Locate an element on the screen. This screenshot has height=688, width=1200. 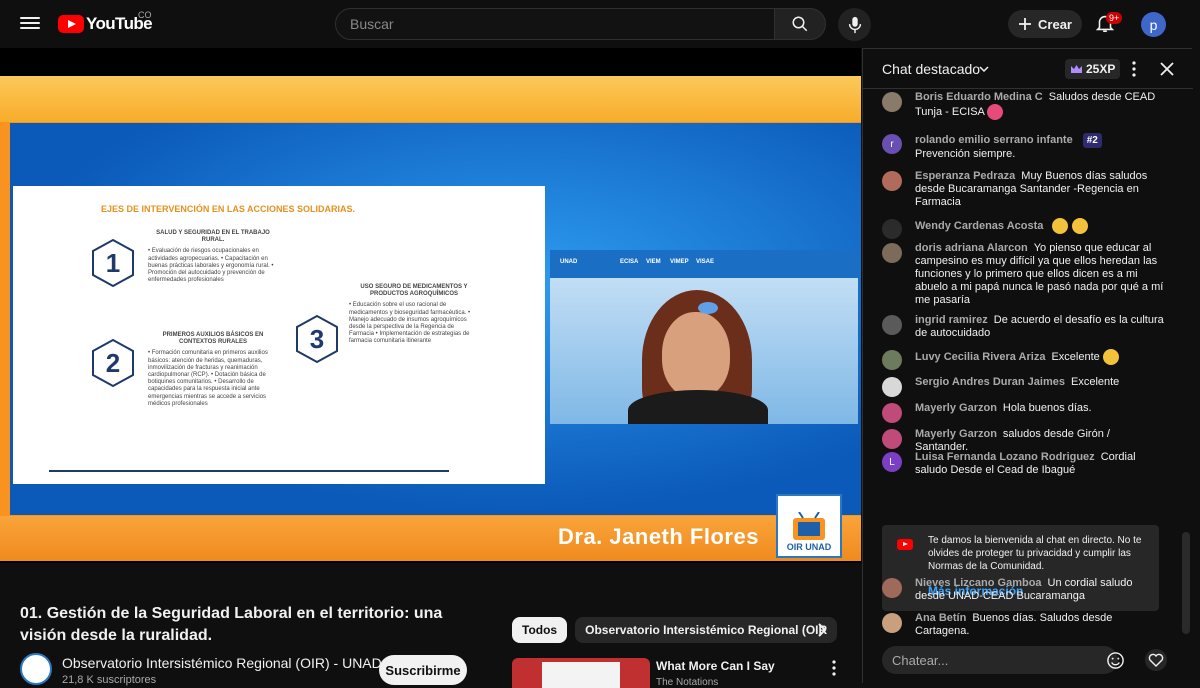
author-avatar: L is located at coordinates (892, 462).